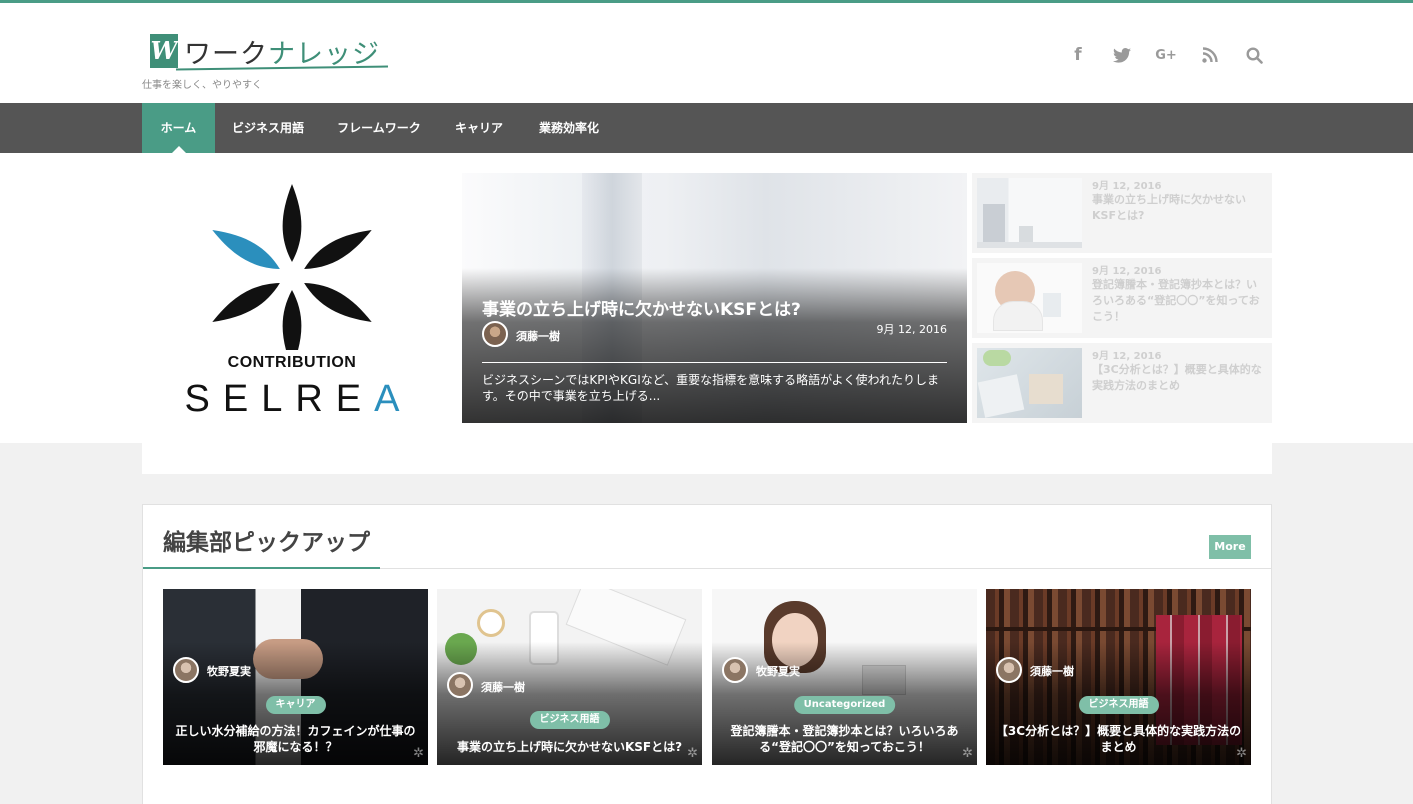 The image size is (1413, 804). What do you see at coordinates (538, 336) in the screenshot?
I see `featured-author: 須藤一樹` at bounding box center [538, 336].